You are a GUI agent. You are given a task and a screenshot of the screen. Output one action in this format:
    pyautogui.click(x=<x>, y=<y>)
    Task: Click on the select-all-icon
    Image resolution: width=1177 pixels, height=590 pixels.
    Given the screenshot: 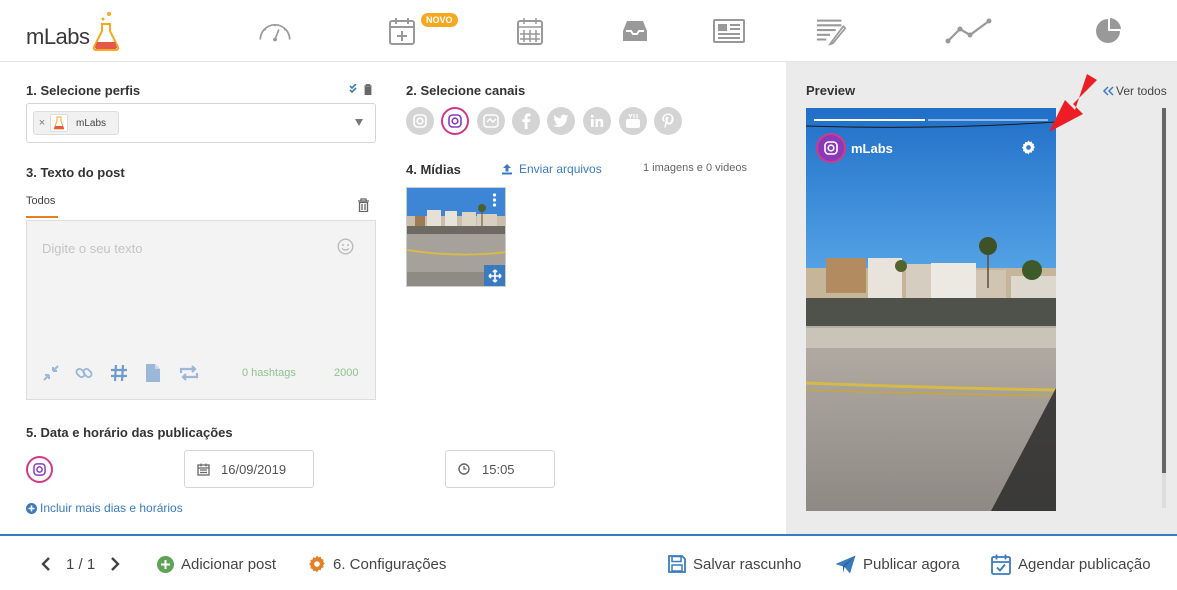 What is the action you would take?
    pyautogui.click(x=354, y=89)
    